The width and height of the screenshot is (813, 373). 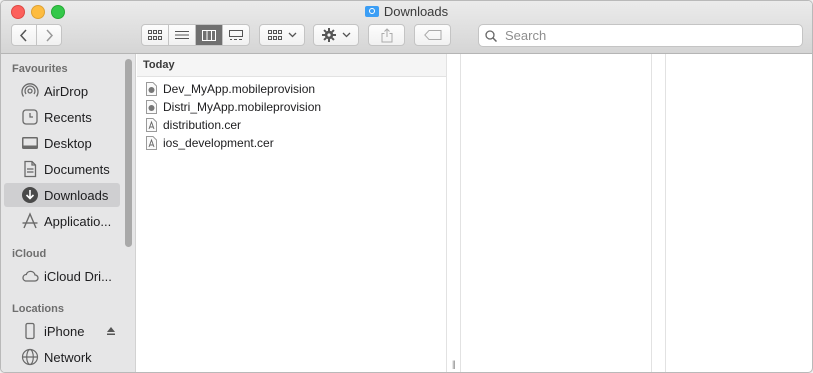 What do you see at coordinates (30, 169) in the screenshot?
I see `document-icon` at bounding box center [30, 169].